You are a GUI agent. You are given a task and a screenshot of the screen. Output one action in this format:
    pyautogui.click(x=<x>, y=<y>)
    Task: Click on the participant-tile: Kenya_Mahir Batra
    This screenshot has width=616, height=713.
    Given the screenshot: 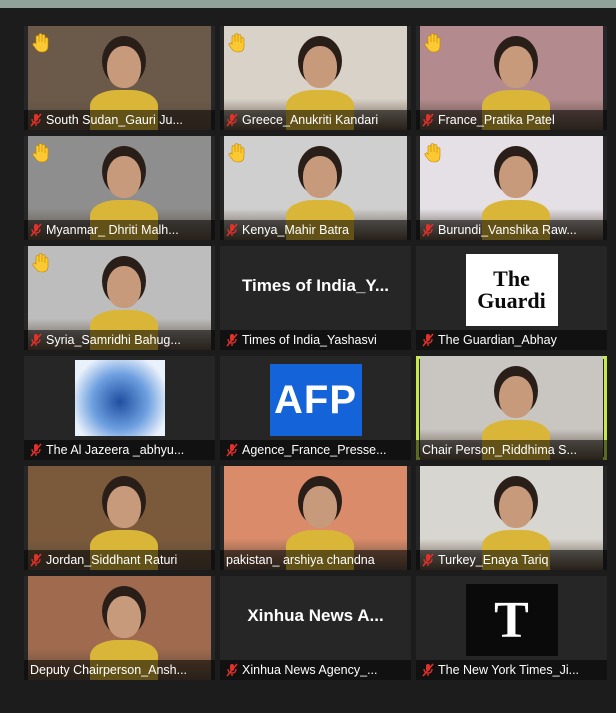 What is the action you would take?
    pyautogui.click(x=315, y=188)
    